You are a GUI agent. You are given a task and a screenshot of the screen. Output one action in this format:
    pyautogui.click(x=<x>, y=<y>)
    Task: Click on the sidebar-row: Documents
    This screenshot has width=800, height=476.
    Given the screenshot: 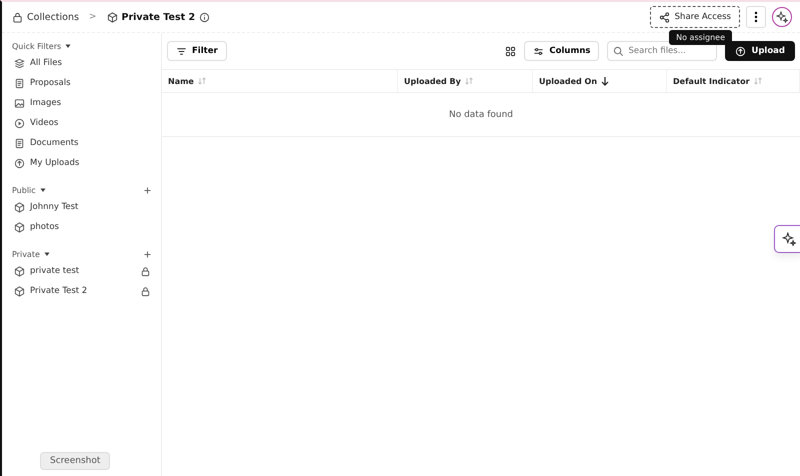 What is the action you would take?
    pyautogui.click(x=81, y=143)
    